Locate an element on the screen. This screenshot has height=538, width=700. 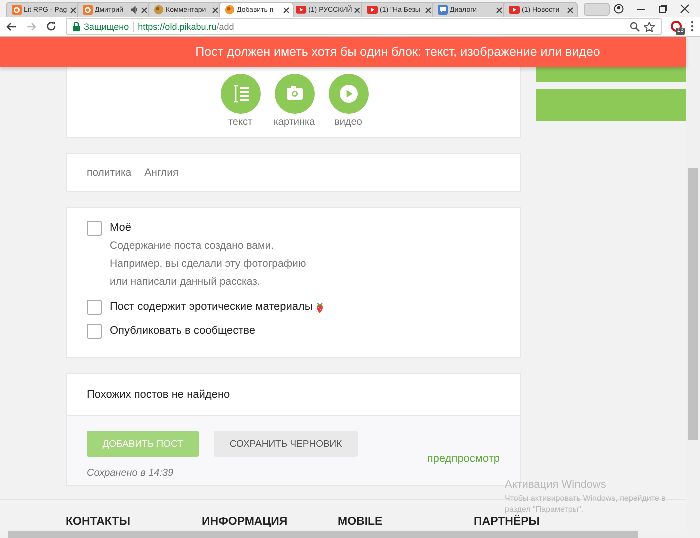
tag: политика is located at coordinates (109, 172).